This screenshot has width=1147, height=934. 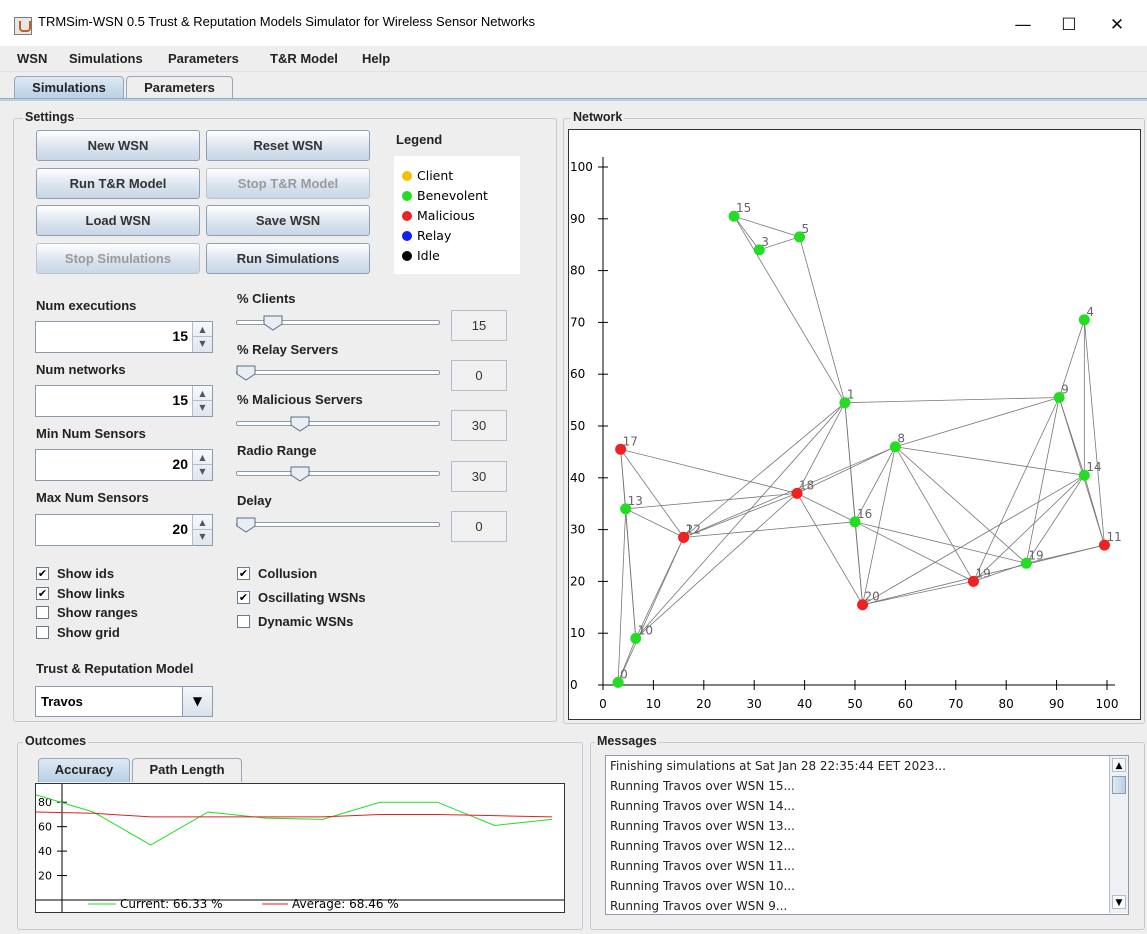 What do you see at coordinates (180, 336) in the screenshot?
I see `num-executions-value: 15` at bounding box center [180, 336].